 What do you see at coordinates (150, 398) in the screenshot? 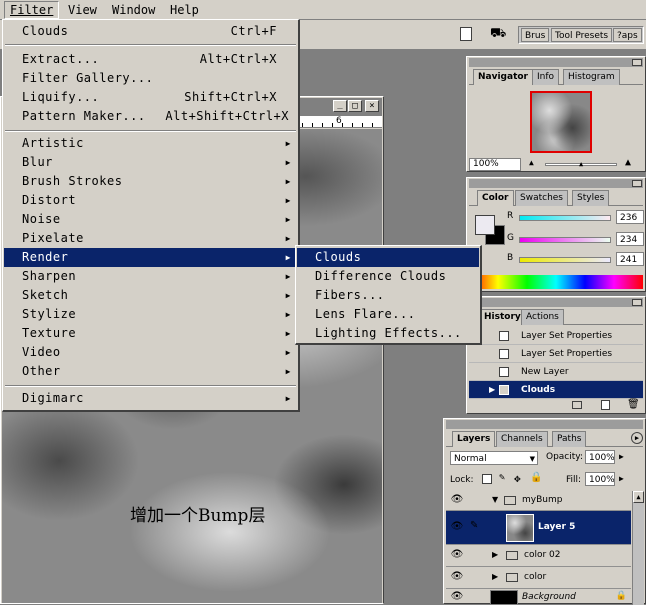
I see `menu-item-digimarc: Digimarc ▶` at bounding box center [150, 398].